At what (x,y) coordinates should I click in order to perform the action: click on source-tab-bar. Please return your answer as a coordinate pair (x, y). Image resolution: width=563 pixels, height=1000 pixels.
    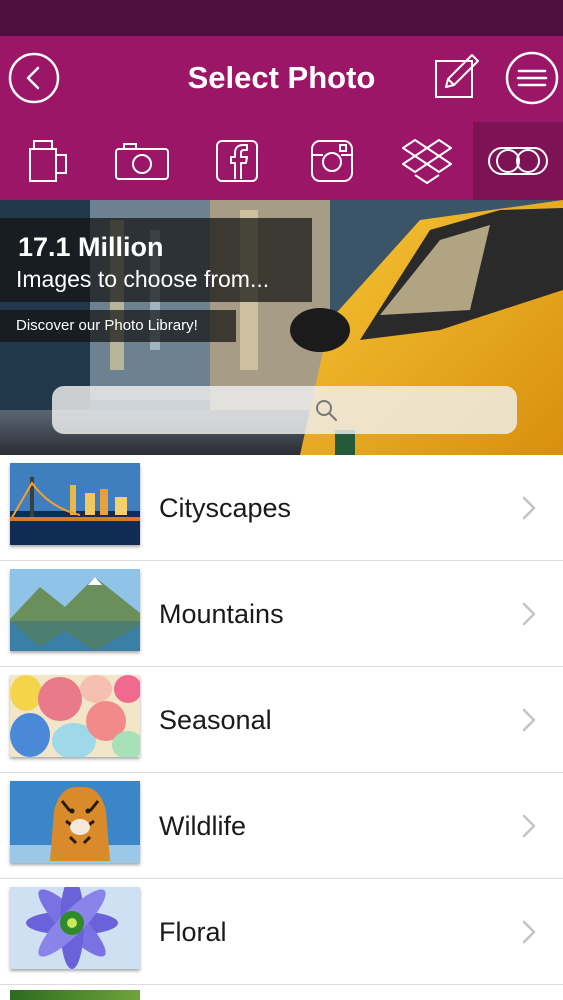
    Looking at the image, I should click on (281, 161).